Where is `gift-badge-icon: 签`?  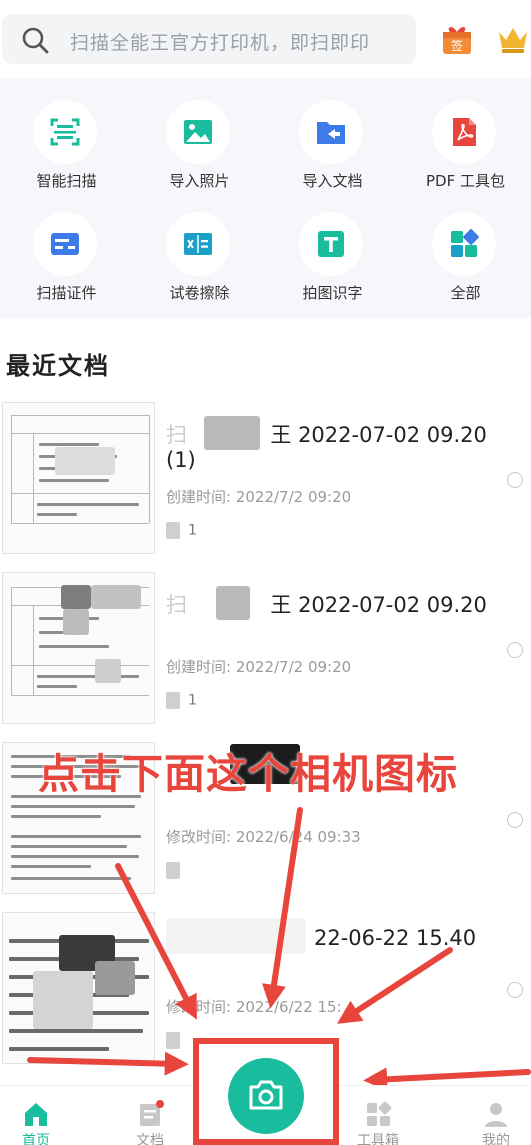
gift-badge-icon: 签 is located at coordinates (457, 39).